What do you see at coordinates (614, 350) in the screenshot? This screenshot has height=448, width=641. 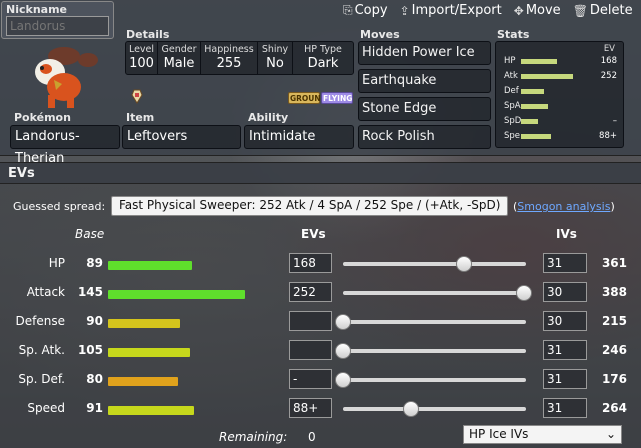 I see `stat-total: 246` at bounding box center [614, 350].